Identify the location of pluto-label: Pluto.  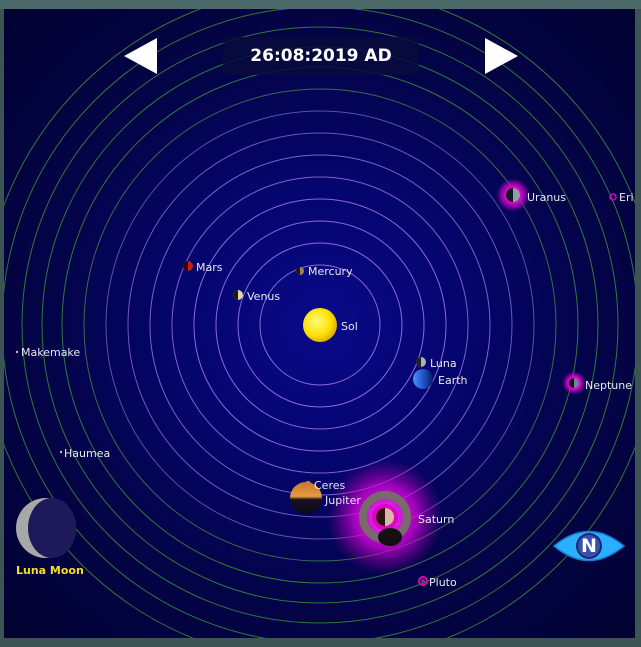
(443, 582).